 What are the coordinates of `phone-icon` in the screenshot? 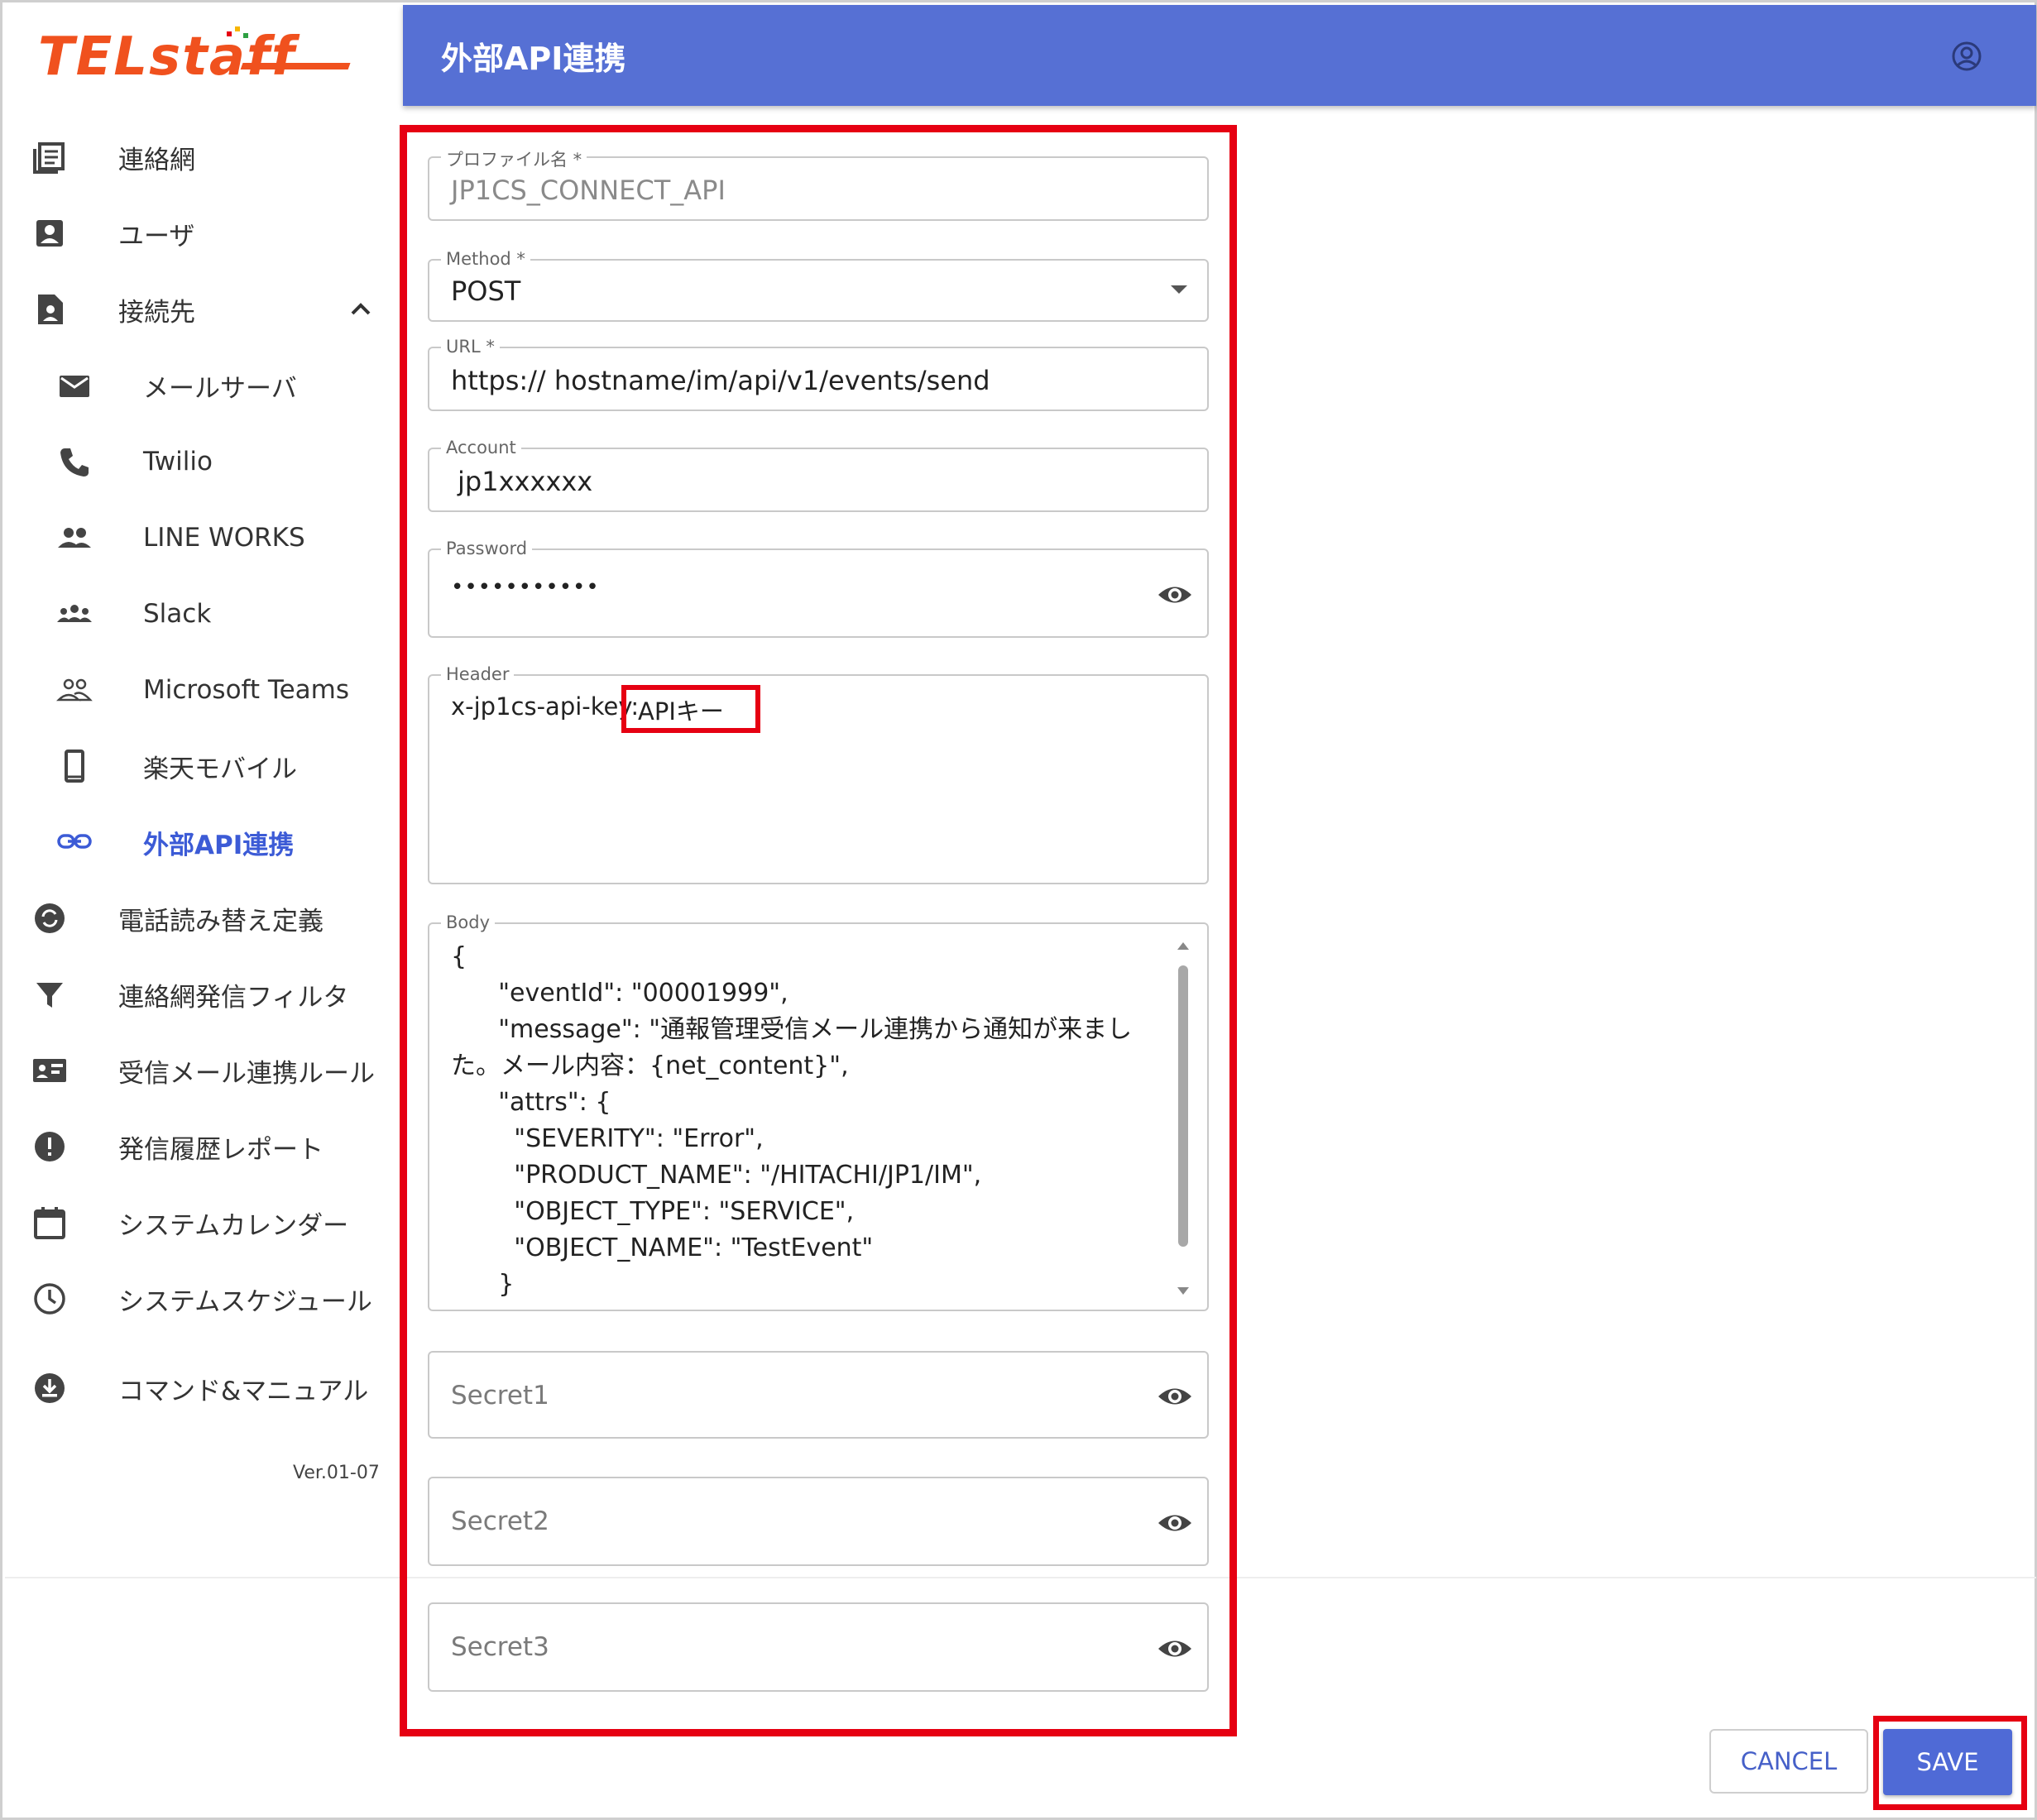 It's located at (74, 462).